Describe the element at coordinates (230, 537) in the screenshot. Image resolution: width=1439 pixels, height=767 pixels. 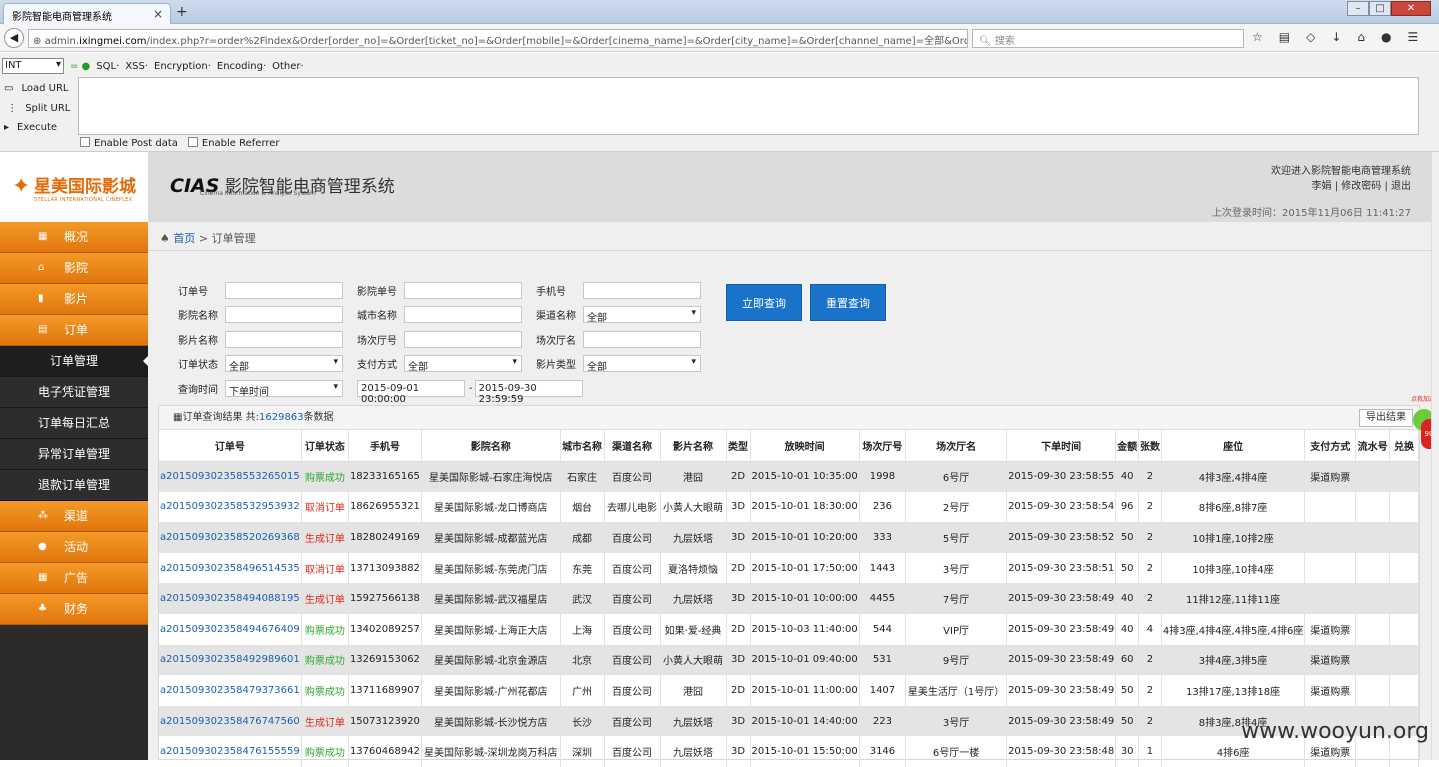
I see `order-no-link: a201509302358520269368` at that location.